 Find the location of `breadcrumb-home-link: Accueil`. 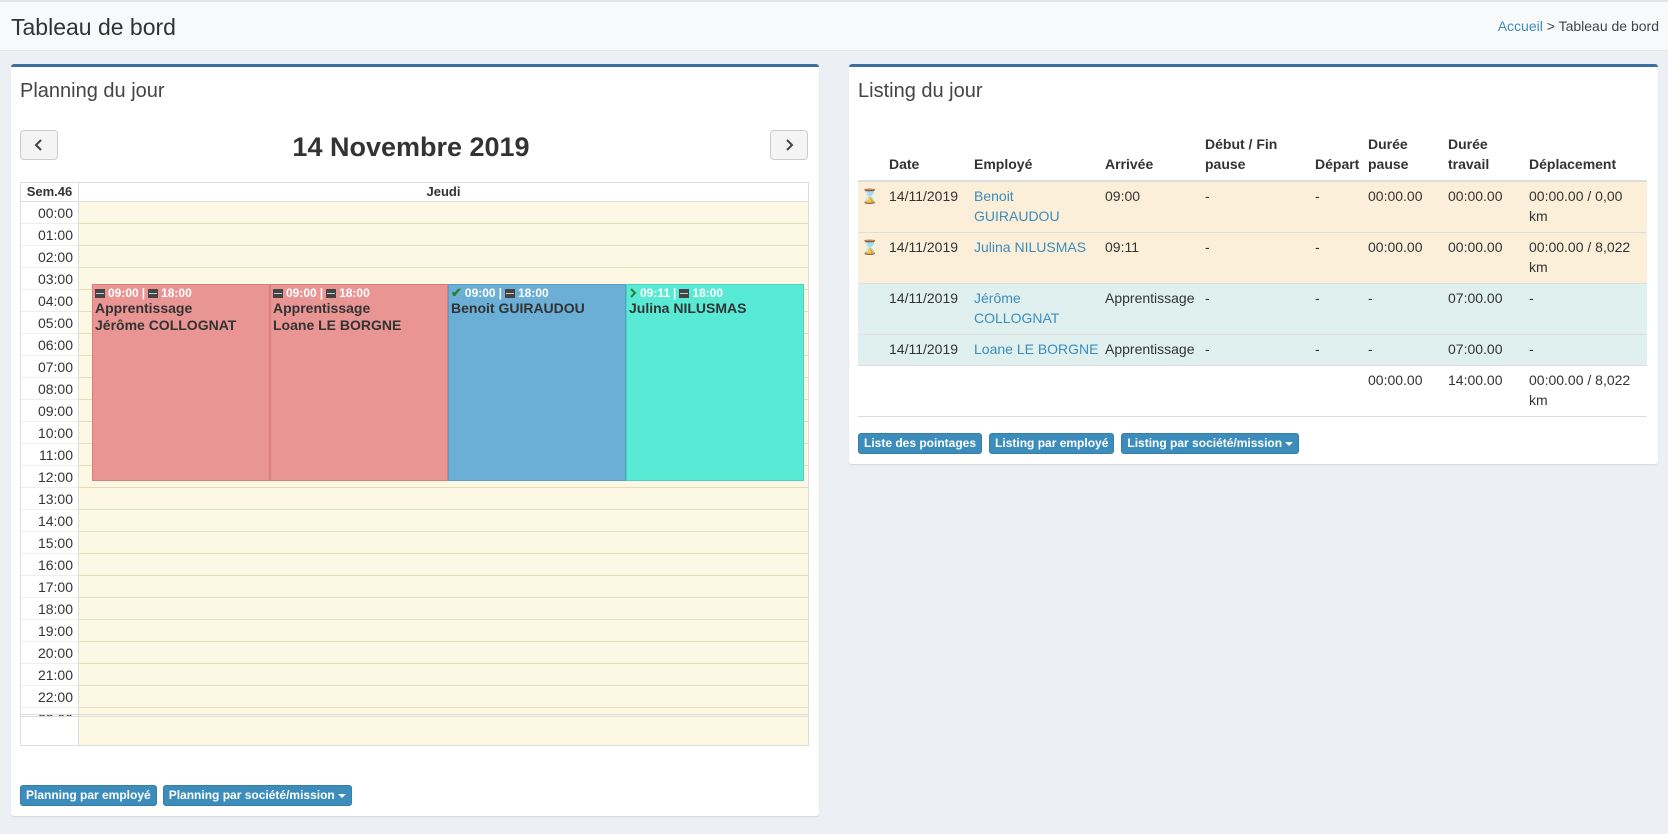

breadcrumb-home-link: Accueil is located at coordinates (1520, 26).